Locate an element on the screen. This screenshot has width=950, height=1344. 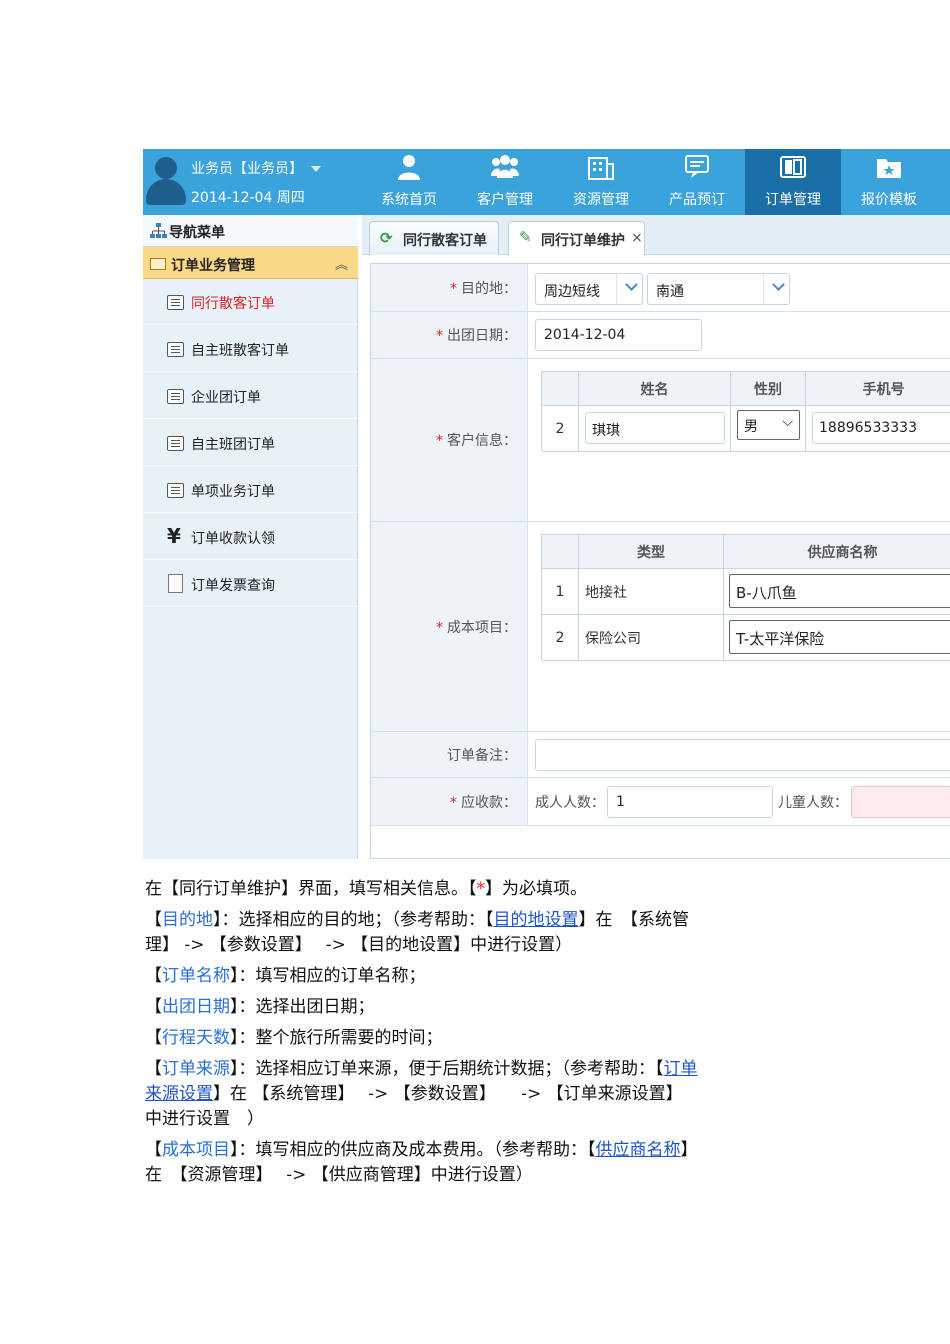
label-cell: * 应收款： is located at coordinates (449, 801).